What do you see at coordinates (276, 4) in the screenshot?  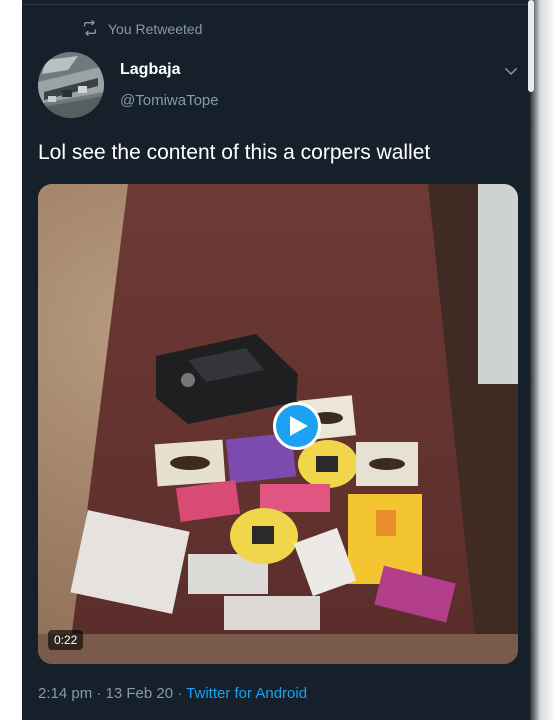 I see `divider` at bounding box center [276, 4].